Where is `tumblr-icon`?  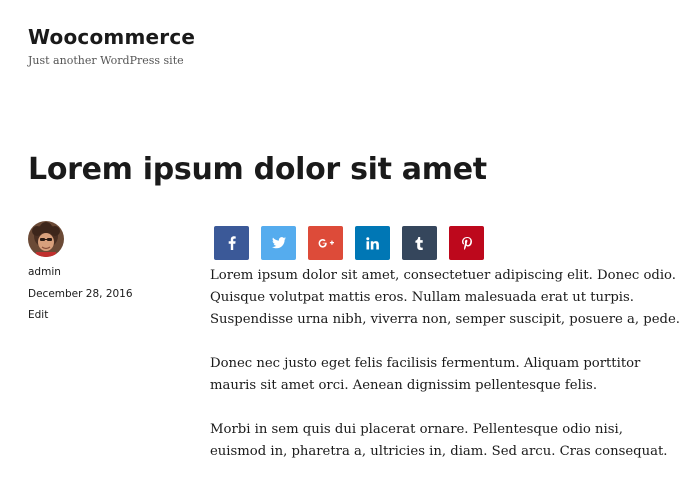 tumblr-icon is located at coordinates (419, 243).